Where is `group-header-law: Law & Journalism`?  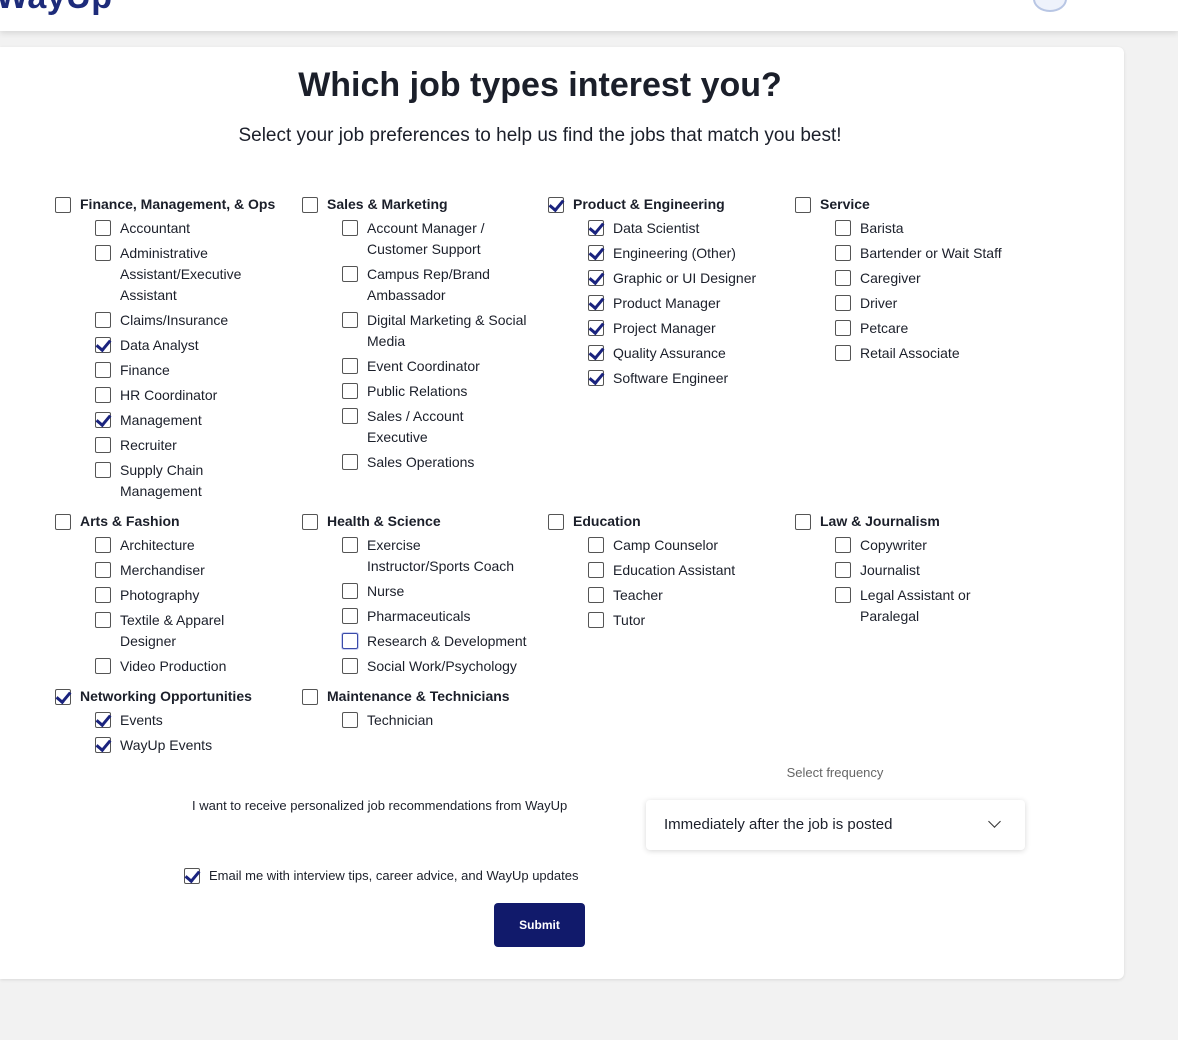 group-header-law: Law & Journalism is located at coordinates (915, 520).